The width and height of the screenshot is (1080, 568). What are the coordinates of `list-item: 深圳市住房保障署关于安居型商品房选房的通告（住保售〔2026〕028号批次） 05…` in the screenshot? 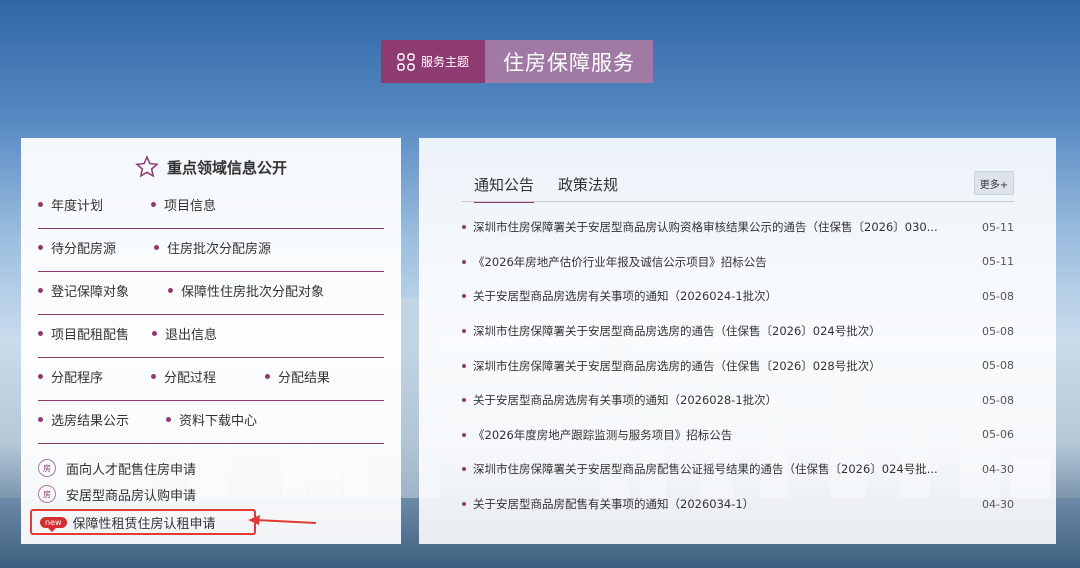 It's located at (738, 365).